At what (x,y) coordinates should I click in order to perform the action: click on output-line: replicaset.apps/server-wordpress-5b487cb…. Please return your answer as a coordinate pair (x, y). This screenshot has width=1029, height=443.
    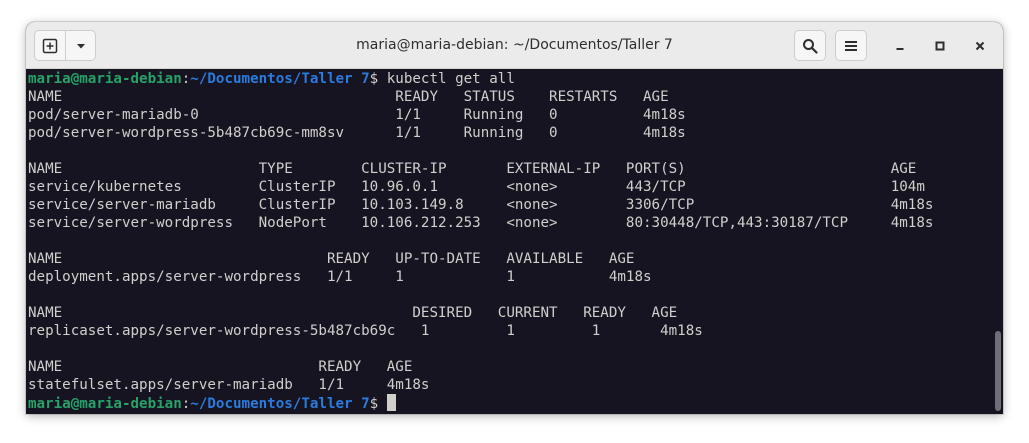
    Looking at the image, I should click on (365, 331).